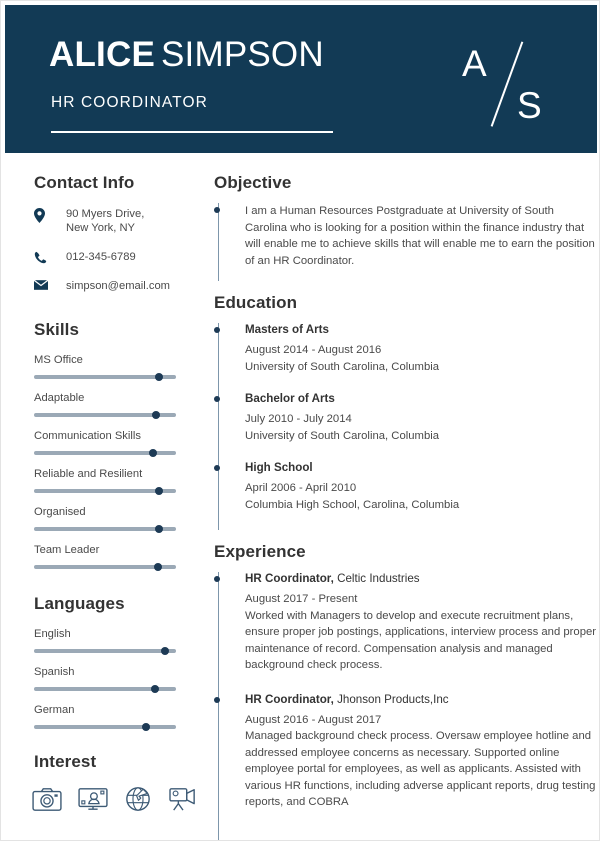  I want to click on experience-role: HR Coordinator, Jhonson Products,Inc, so click(421, 699).